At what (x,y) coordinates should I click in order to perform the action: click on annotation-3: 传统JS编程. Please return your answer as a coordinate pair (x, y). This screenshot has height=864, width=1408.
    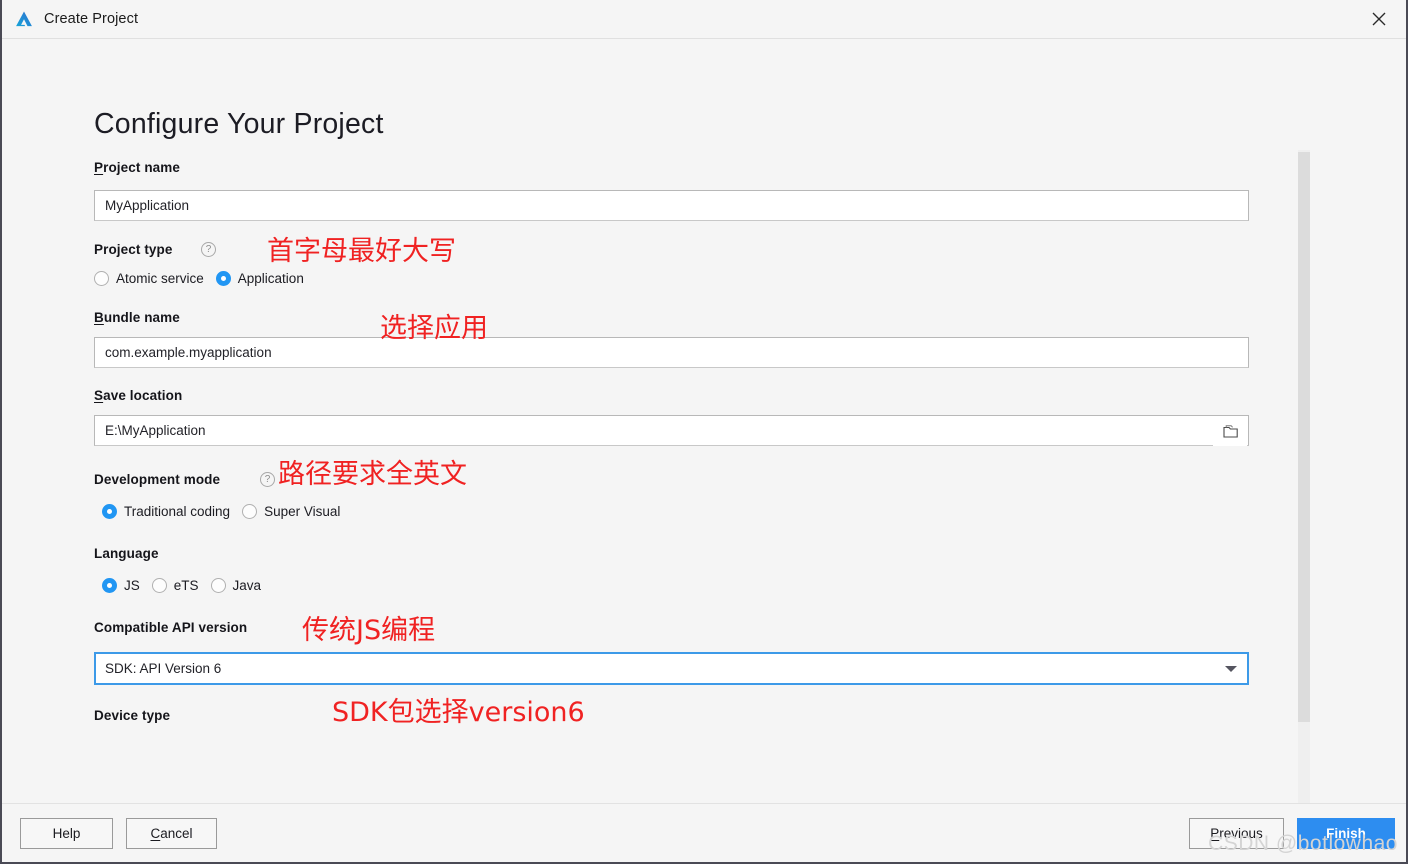
    Looking at the image, I should click on (369, 630).